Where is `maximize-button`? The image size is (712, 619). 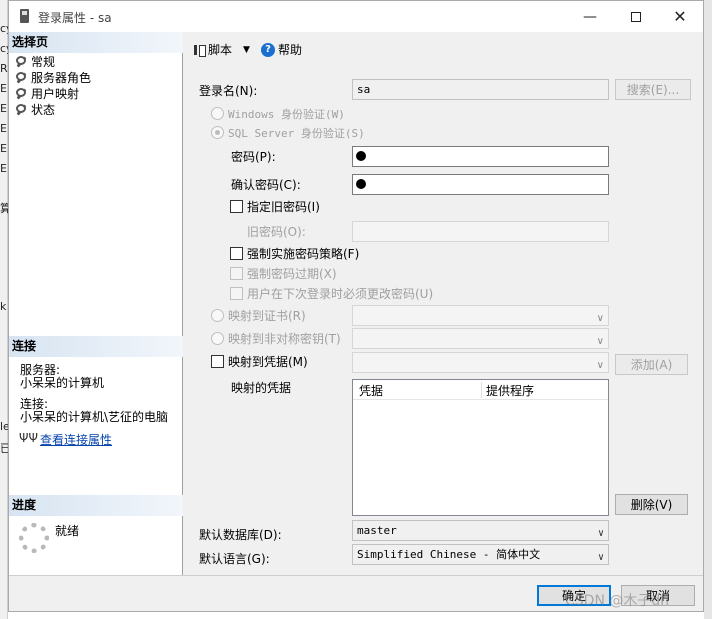 maximize-button is located at coordinates (636, 16).